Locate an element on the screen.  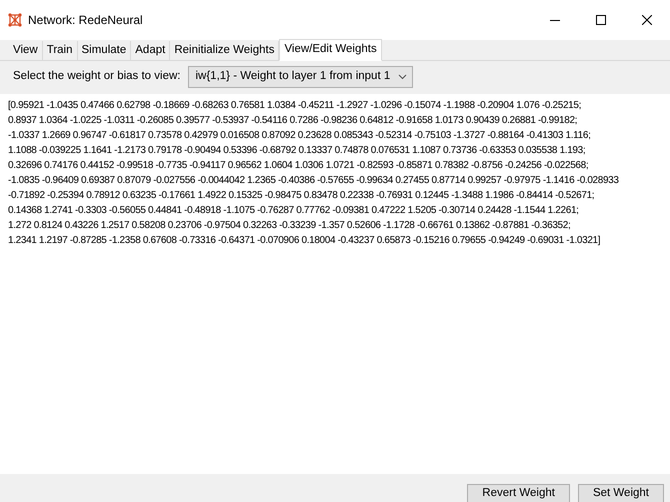
maximize-icon is located at coordinates (601, 20).